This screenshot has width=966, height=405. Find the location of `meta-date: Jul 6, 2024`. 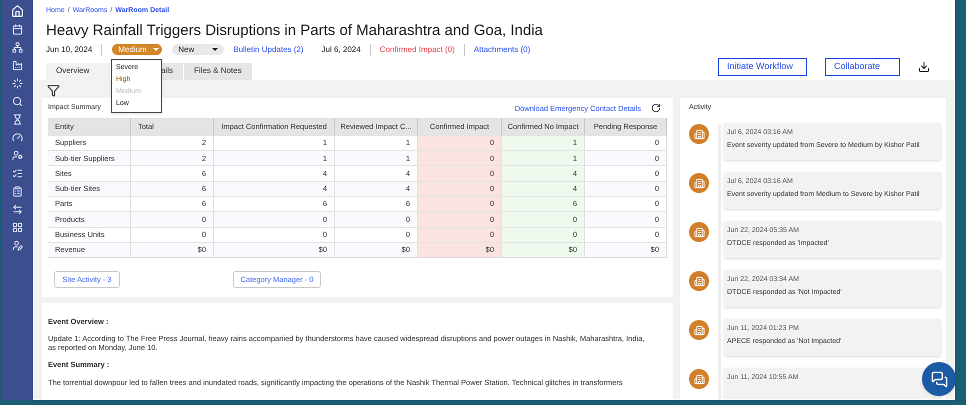

meta-date: Jul 6, 2024 is located at coordinates (341, 50).